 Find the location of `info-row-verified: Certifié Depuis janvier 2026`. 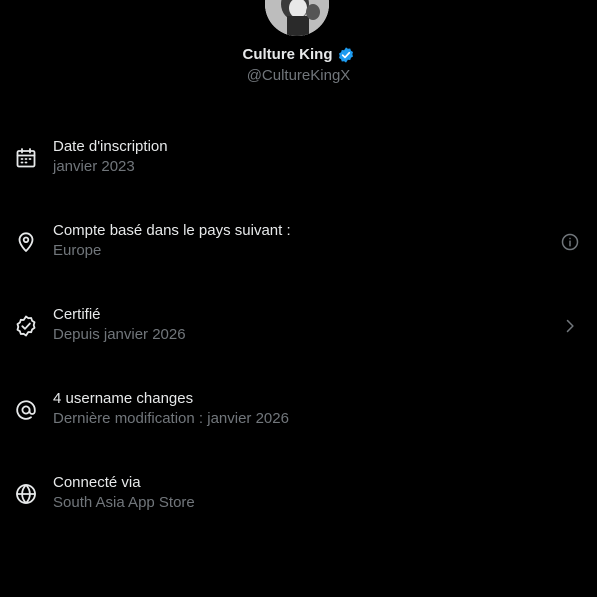

info-row-verified: Certifié Depuis janvier 2026 is located at coordinates (298, 326).